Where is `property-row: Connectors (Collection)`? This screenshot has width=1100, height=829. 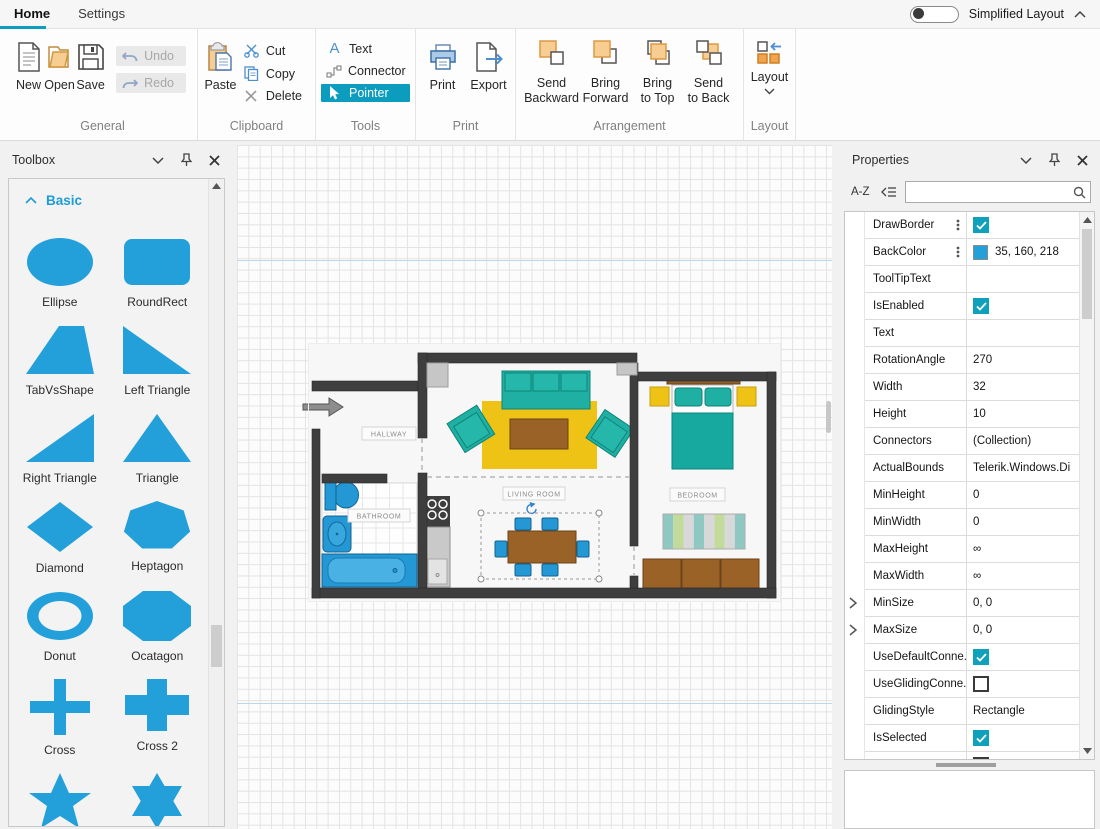 property-row: Connectors (Collection) is located at coordinates (972, 441).